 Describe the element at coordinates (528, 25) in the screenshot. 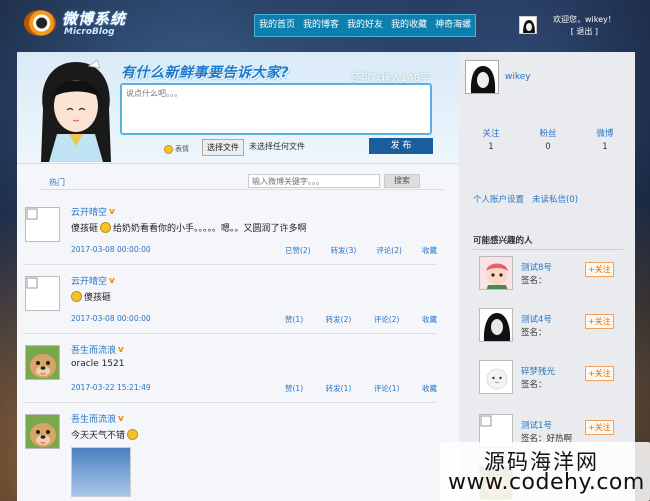

I see `header-avatar` at that location.